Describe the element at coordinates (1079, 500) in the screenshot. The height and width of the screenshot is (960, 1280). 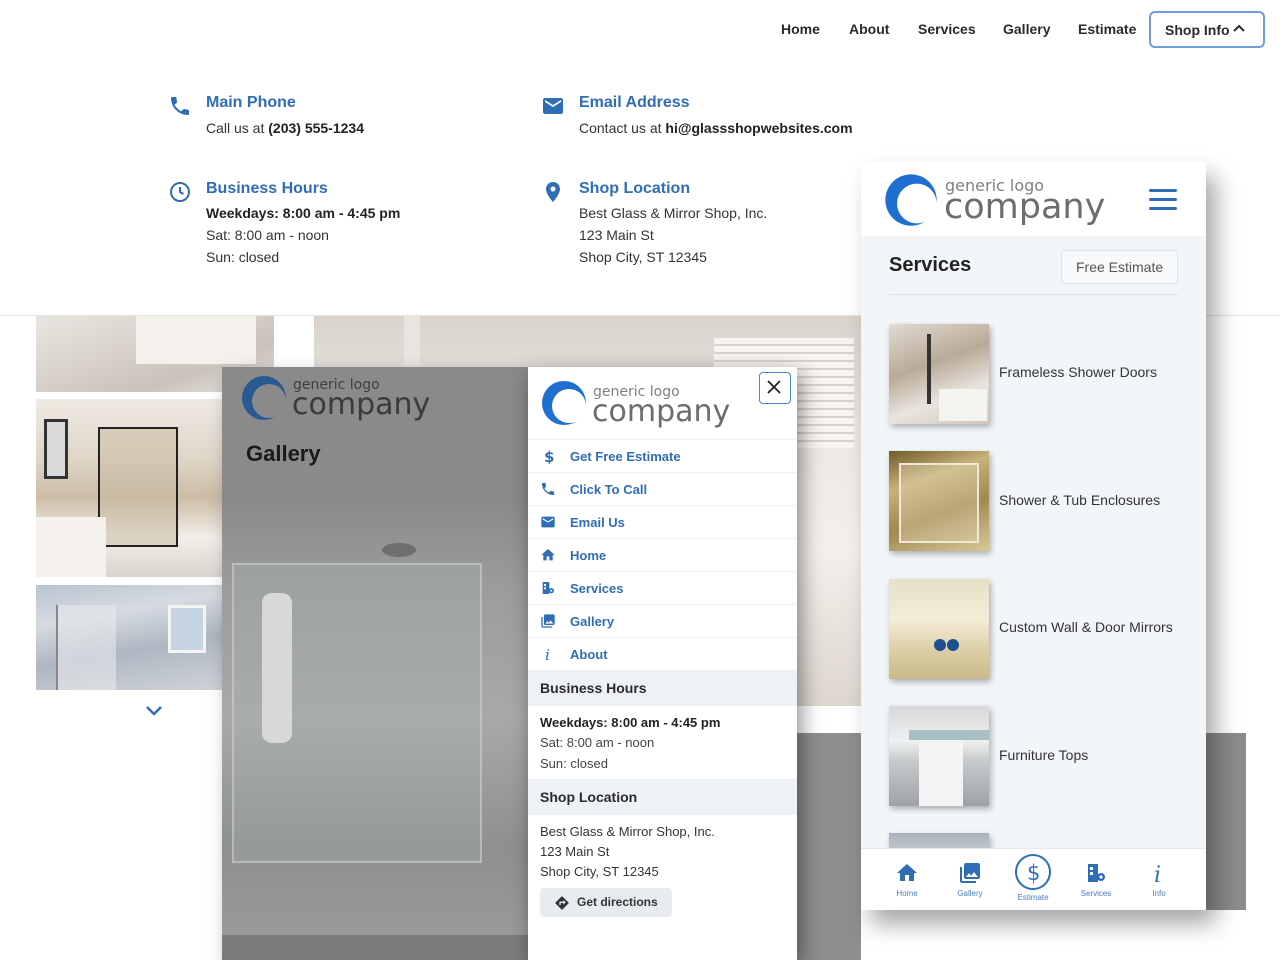
I see `service-shower-tub-enclosures: Shower & Tub Enclosures` at that location.